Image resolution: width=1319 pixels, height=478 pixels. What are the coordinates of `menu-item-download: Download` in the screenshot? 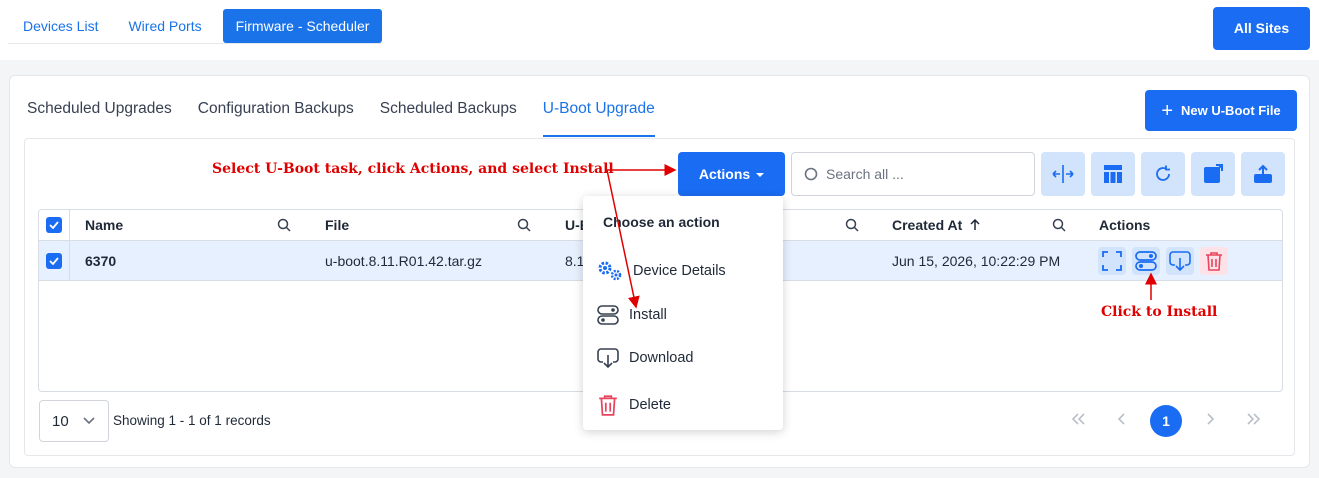 It's located at (645, 358).